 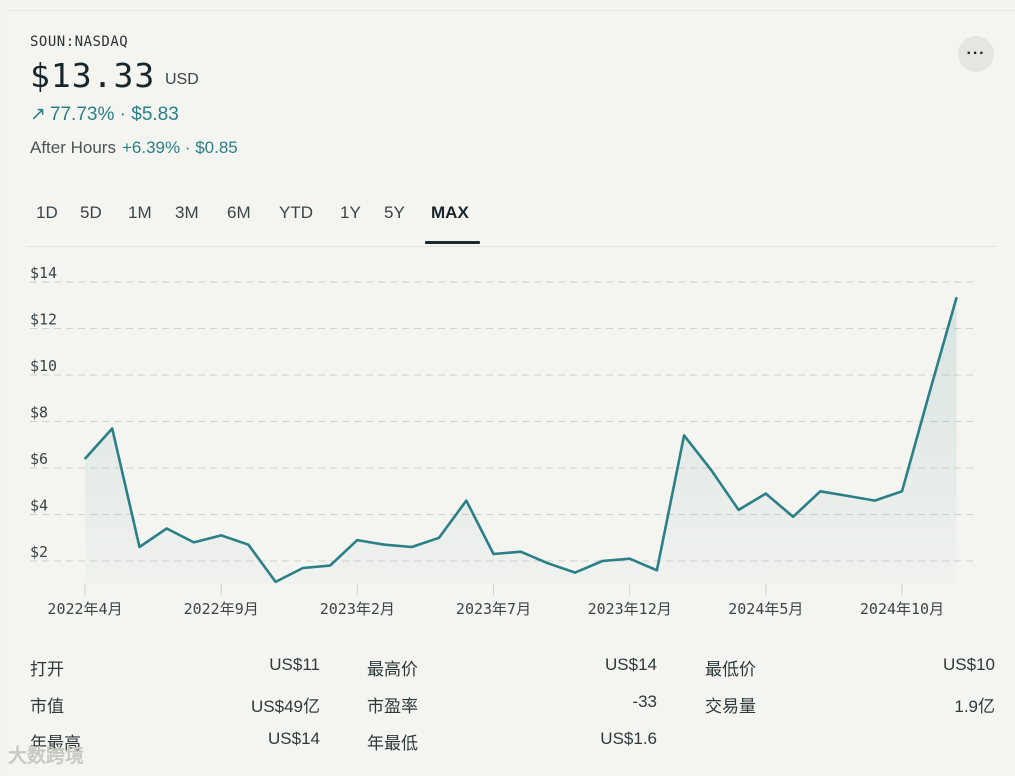 I want to click on y-tick-label: $6, so click(x=39, y=459).